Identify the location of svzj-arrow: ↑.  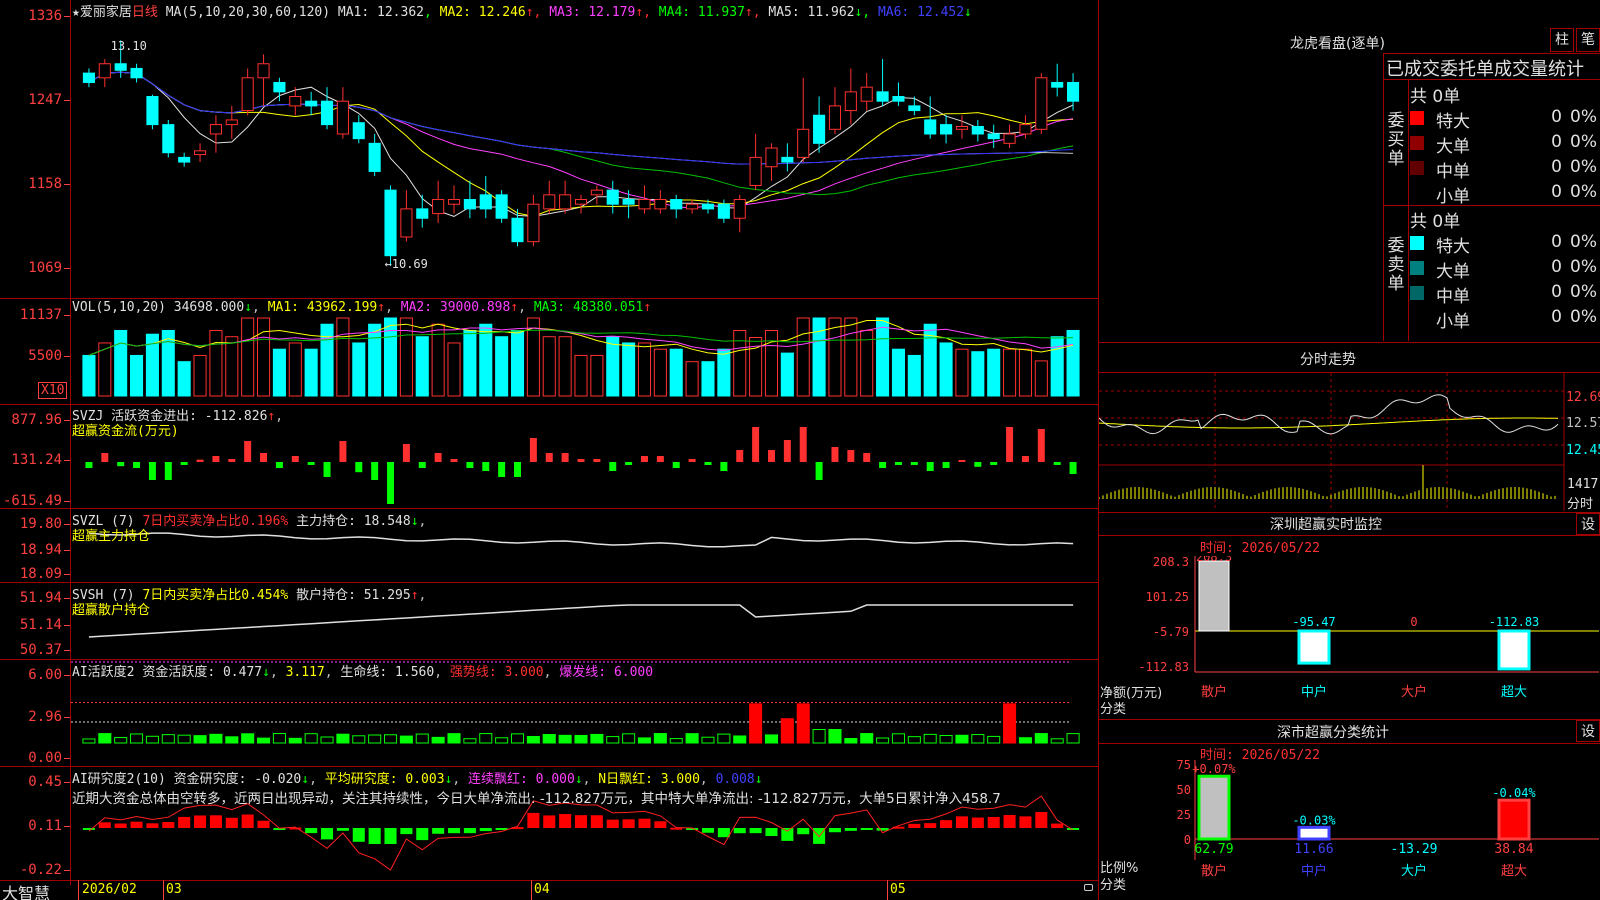
(271, 416).